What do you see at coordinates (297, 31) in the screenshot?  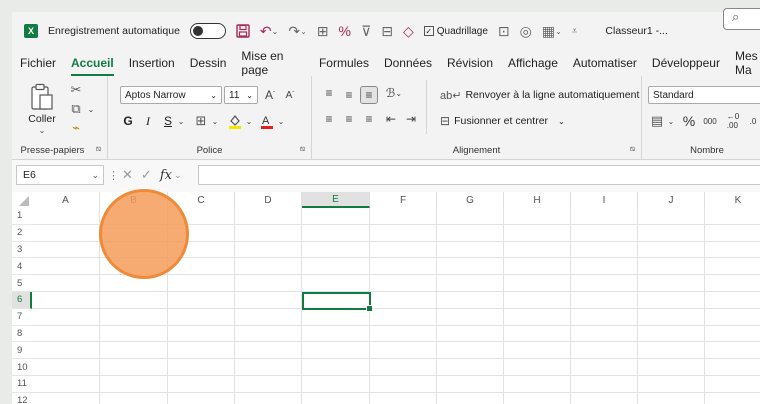 I see `redo-icon: ↷ ⌄` at bounding box center [297, 31].